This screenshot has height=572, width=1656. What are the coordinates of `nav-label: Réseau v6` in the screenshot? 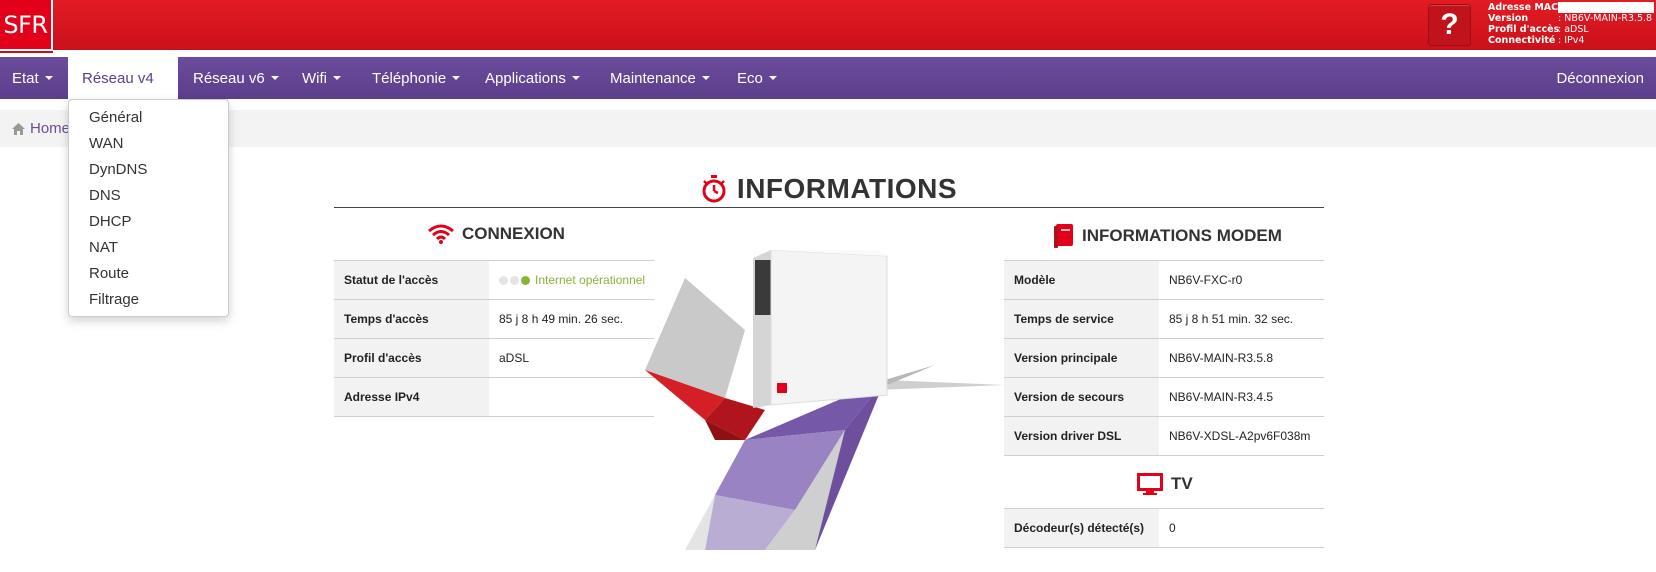 It's located at (229, 78).